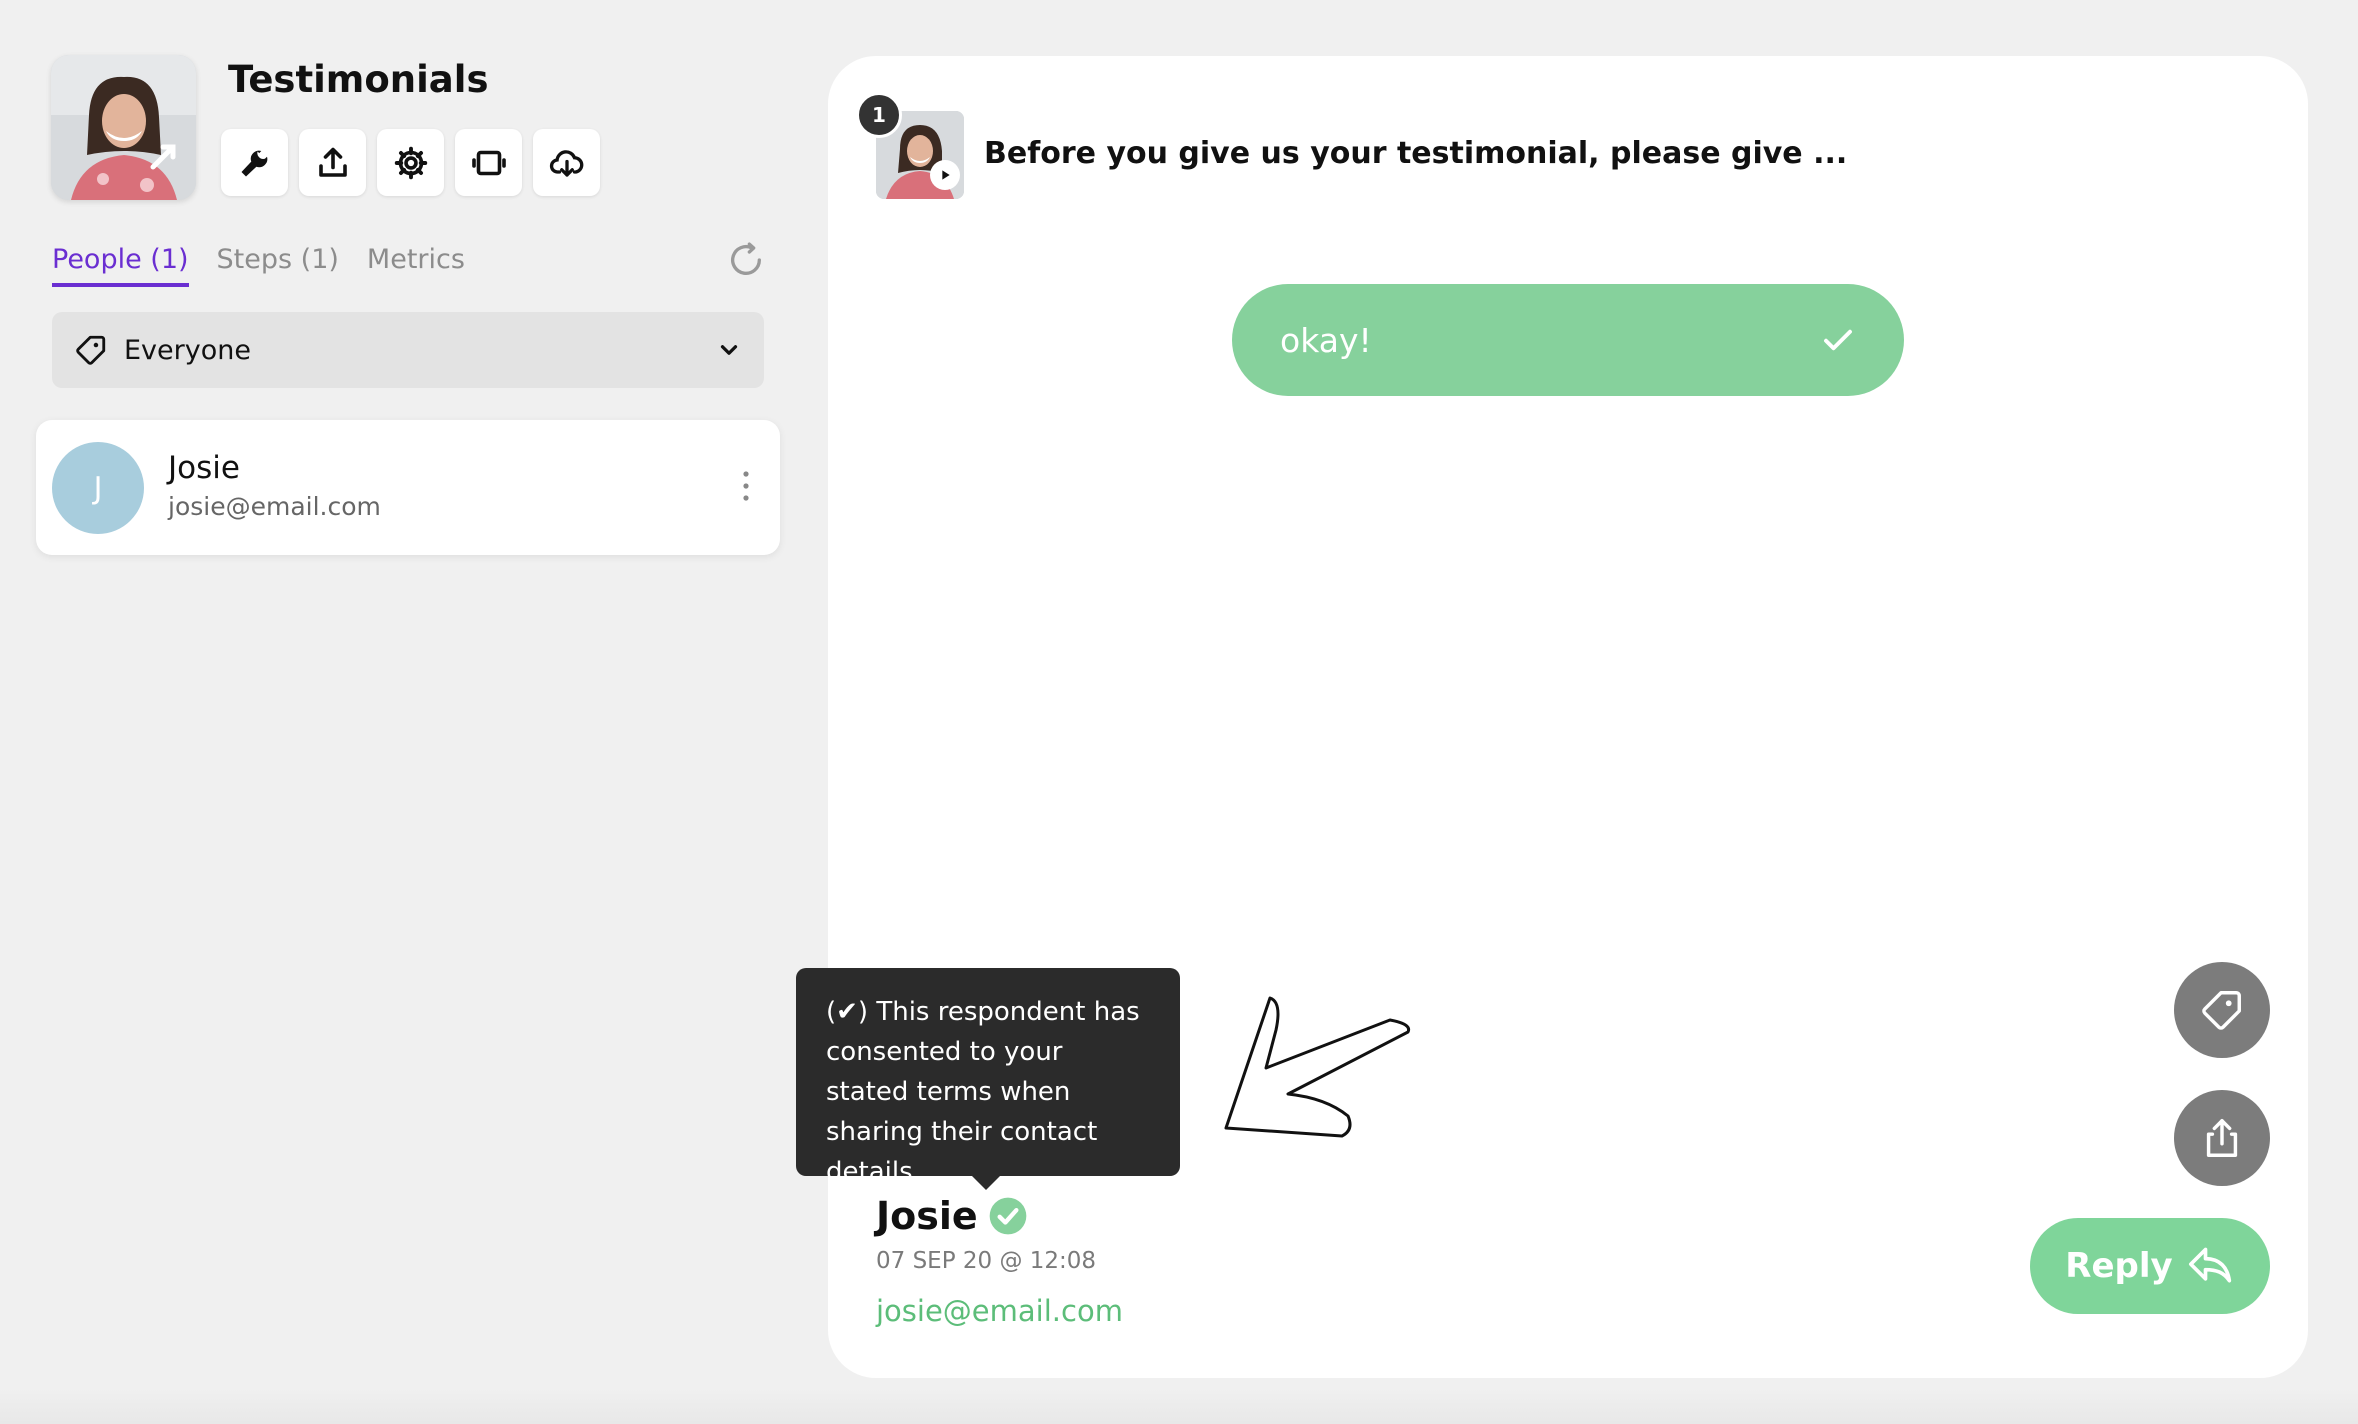 This screenshot has width=2358, height=1424. I want to click on respondent-name-row: Josie, so click(952, 1216).